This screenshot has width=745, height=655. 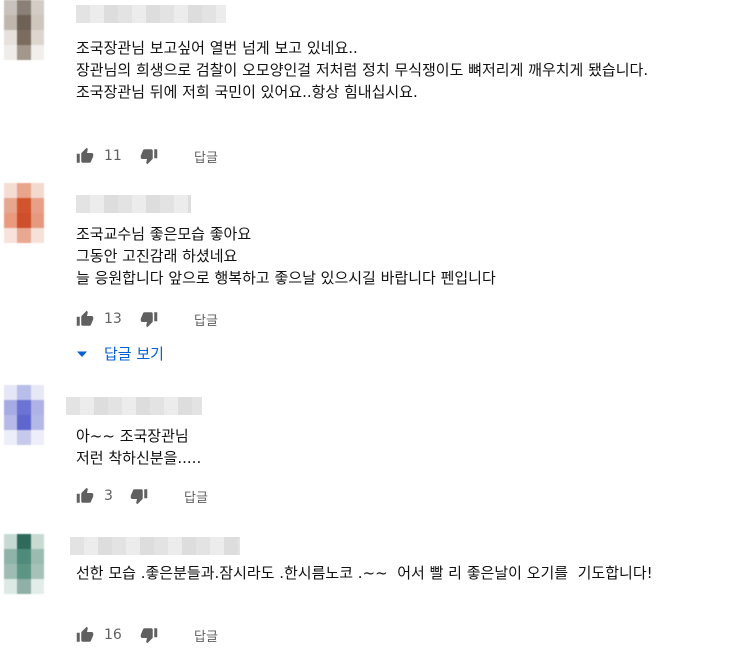 I want to click on comment-actions: 13 답글, so click(x=147, y=319).